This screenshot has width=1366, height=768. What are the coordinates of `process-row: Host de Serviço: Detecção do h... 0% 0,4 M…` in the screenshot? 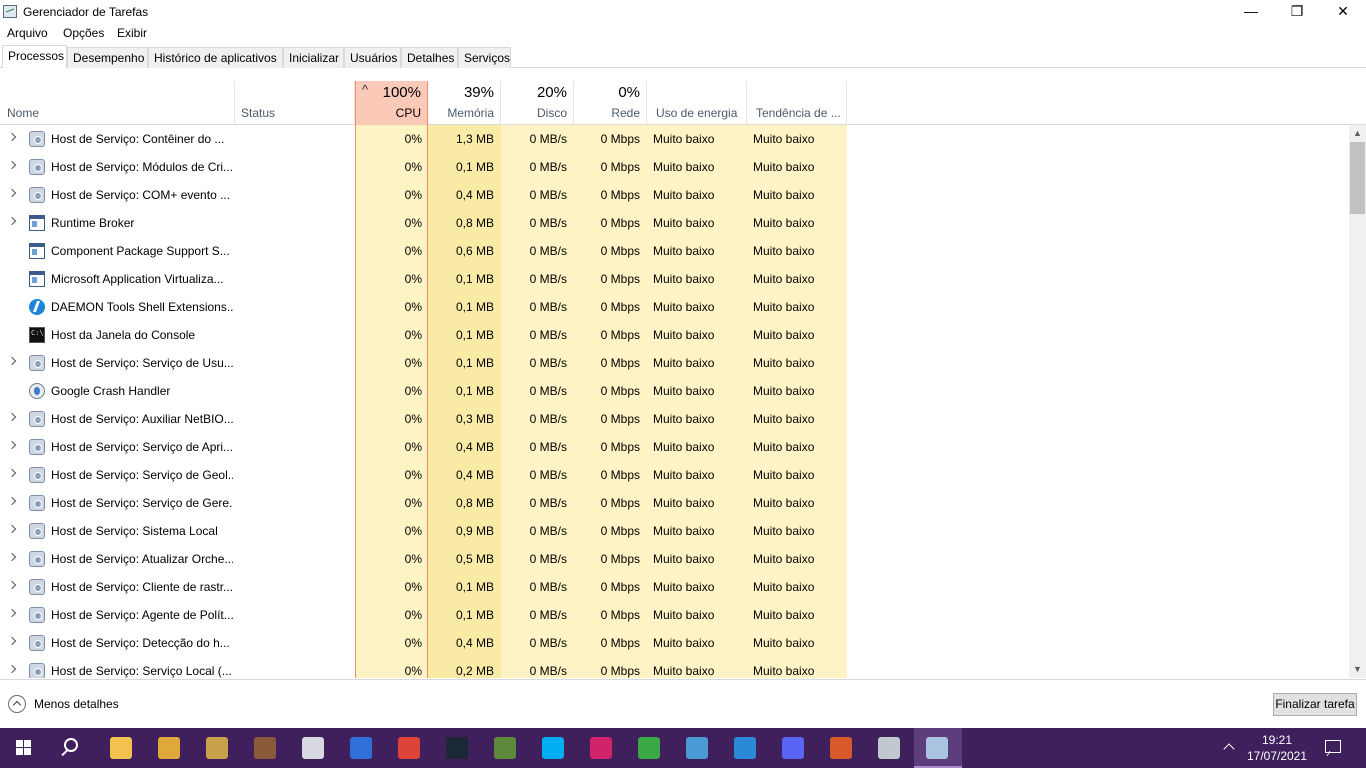 It's located at (674, 643).